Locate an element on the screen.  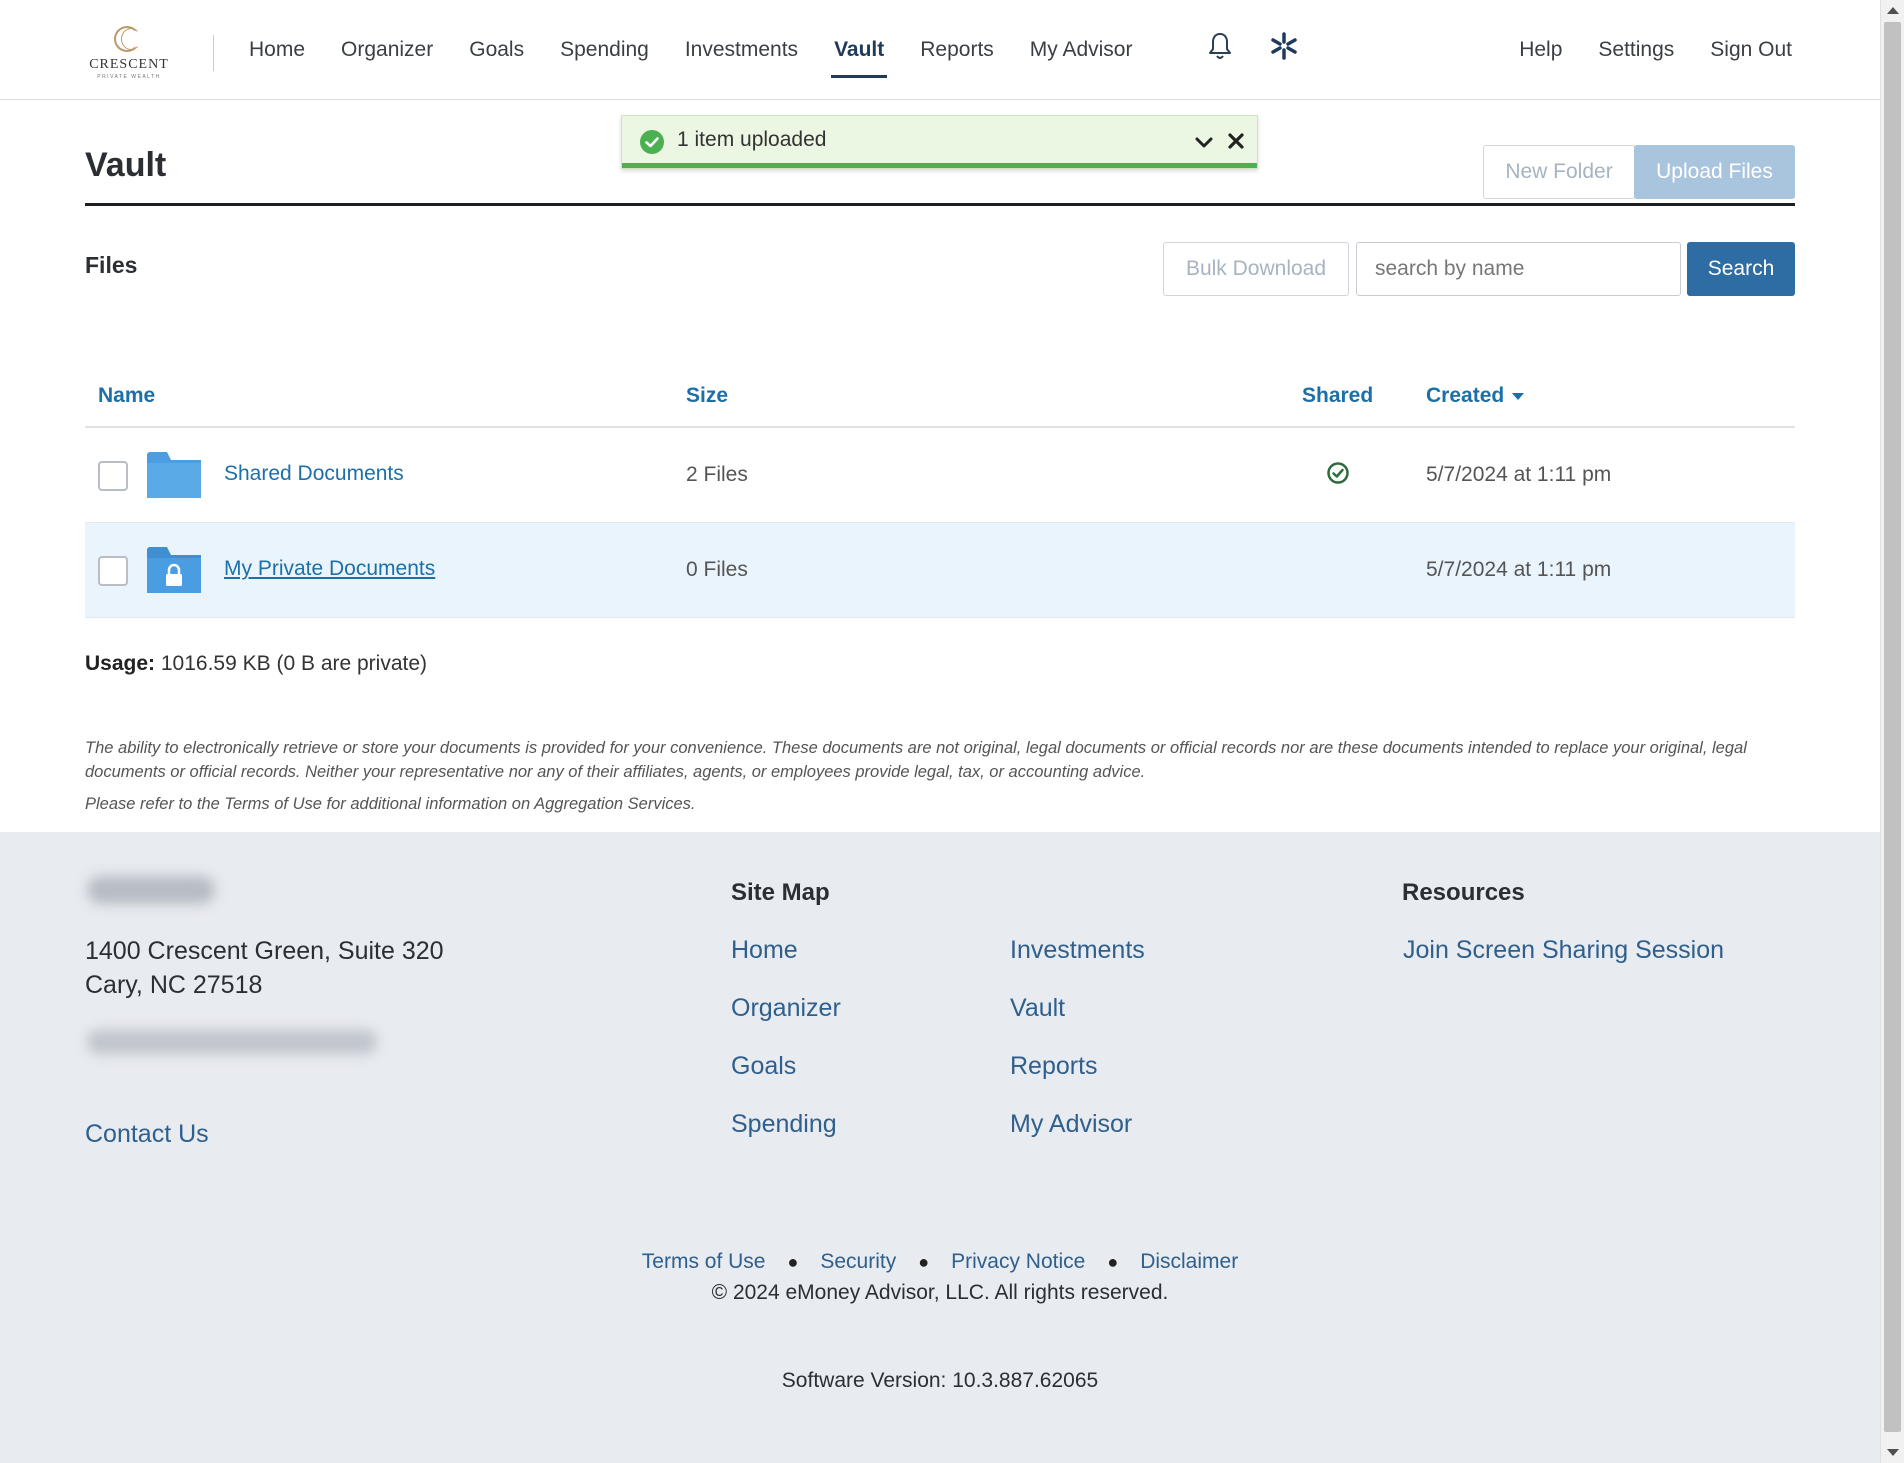
settings-link: Settings is located at coordinates (1636, 50).